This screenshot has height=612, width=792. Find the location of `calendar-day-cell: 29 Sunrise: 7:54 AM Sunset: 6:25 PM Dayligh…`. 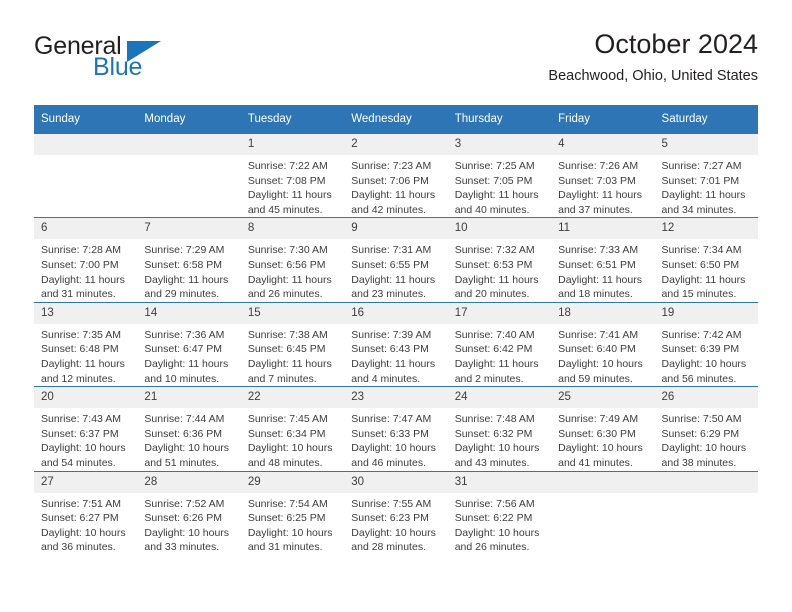

calendar-day-cell: 29 Sunrise: 7:54 AM Sunset: 6:25 PM Dayligh… is located at coordinates (292, 512).